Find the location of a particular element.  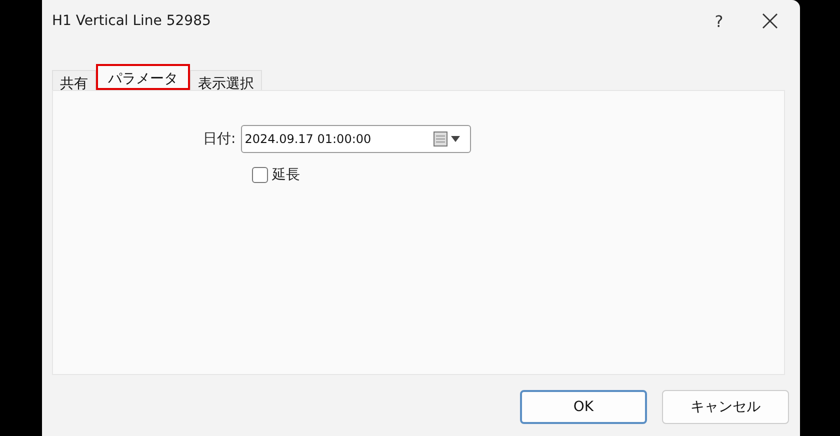

tab: パラメータ is located at coordinates (143, 77).